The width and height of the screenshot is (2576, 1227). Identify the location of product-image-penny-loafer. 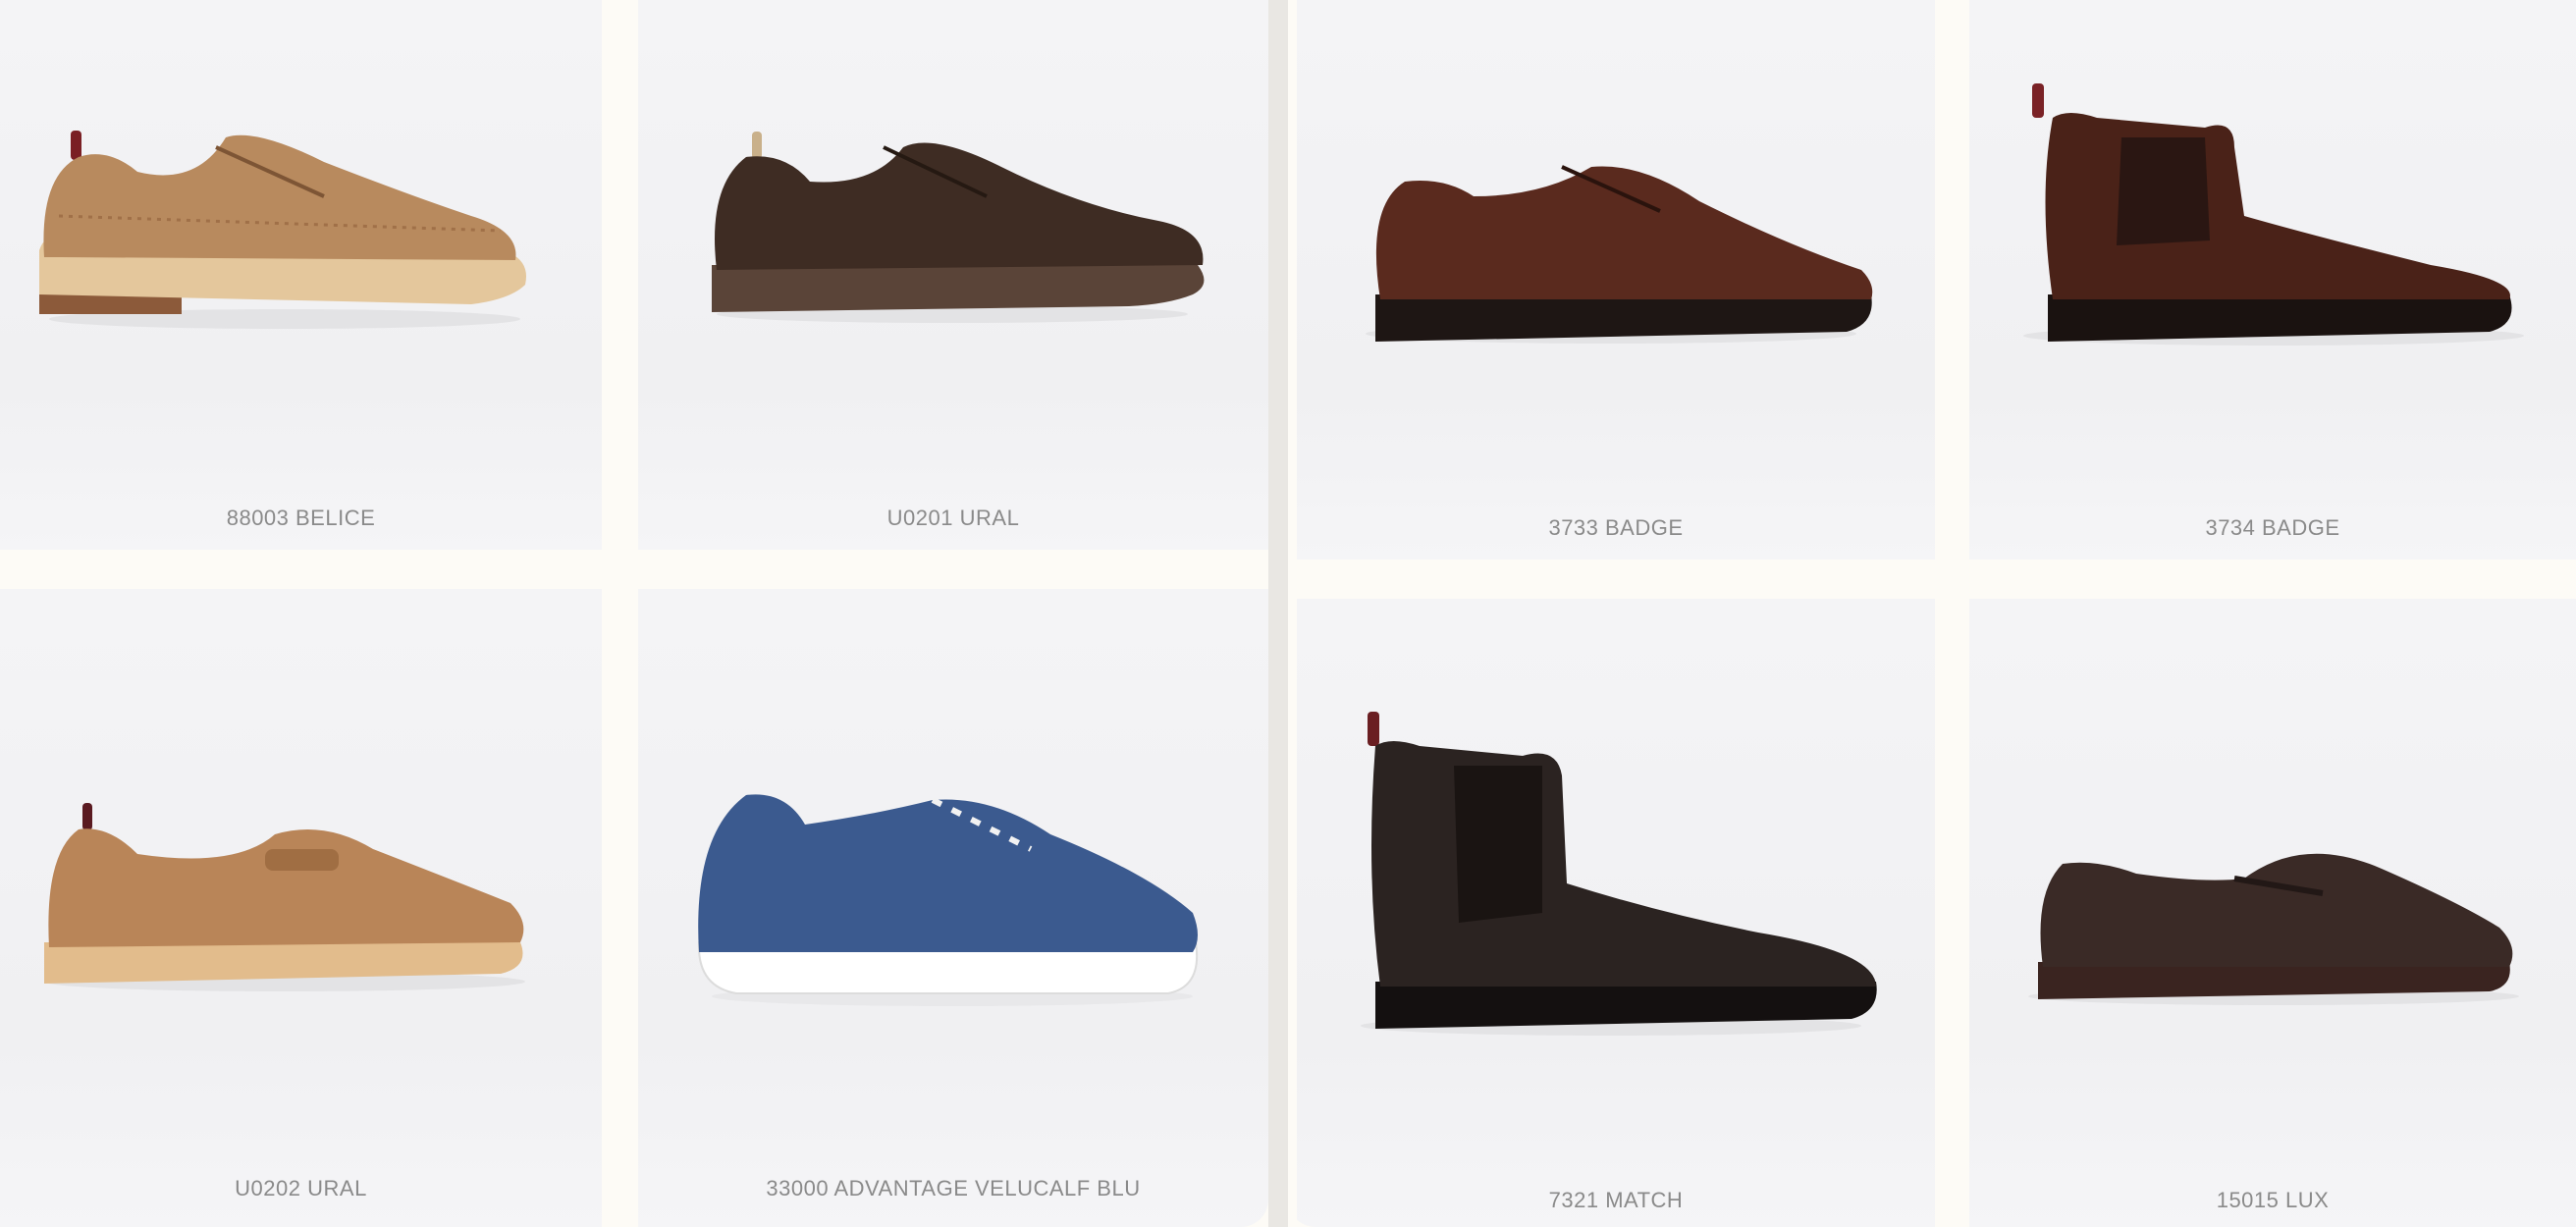
(2273, 929).